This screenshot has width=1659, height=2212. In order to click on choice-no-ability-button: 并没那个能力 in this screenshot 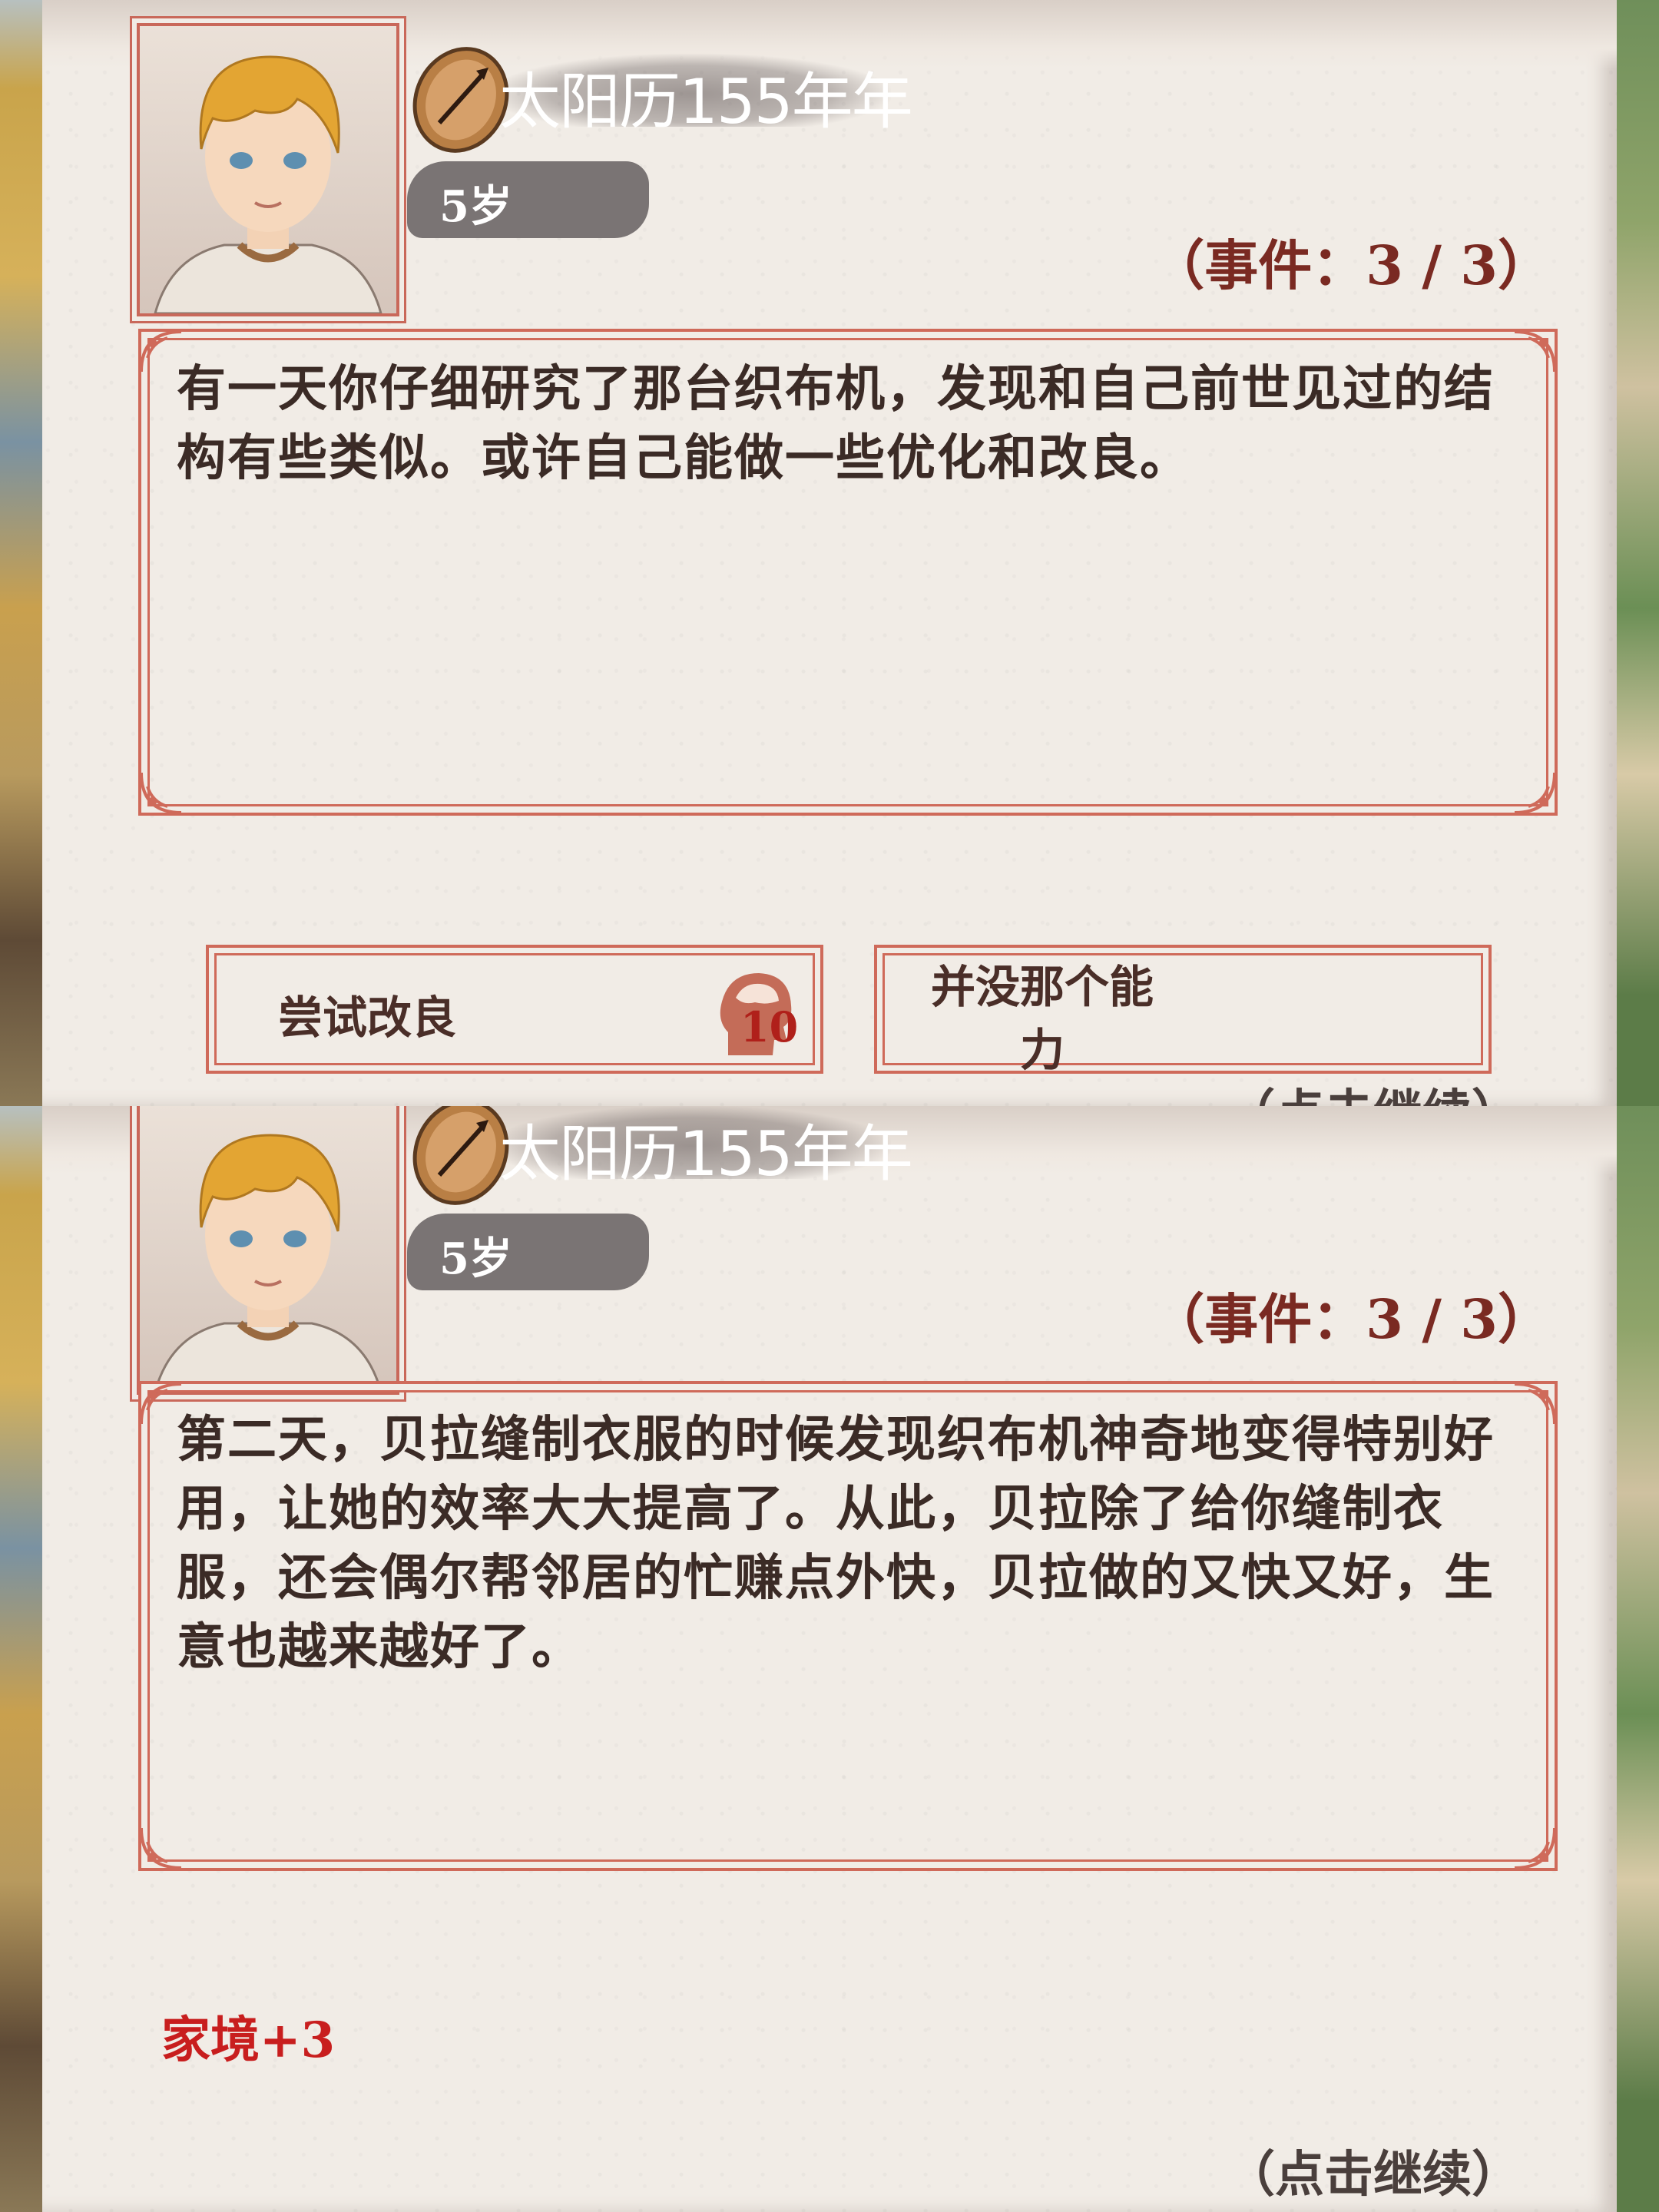, I will do `click(1183, 1010)`.